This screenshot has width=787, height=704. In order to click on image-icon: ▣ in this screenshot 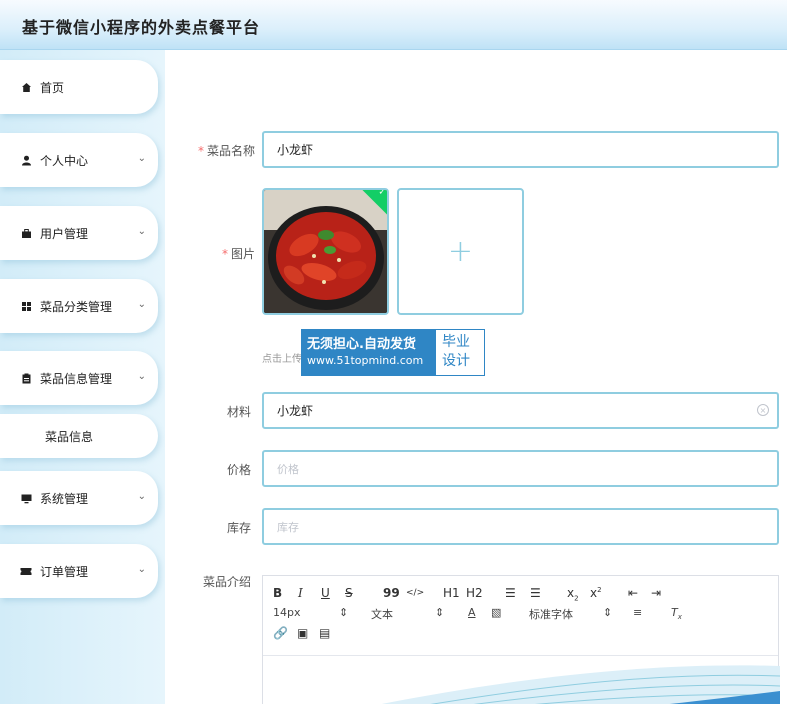, I will do `click(302, 633)`.